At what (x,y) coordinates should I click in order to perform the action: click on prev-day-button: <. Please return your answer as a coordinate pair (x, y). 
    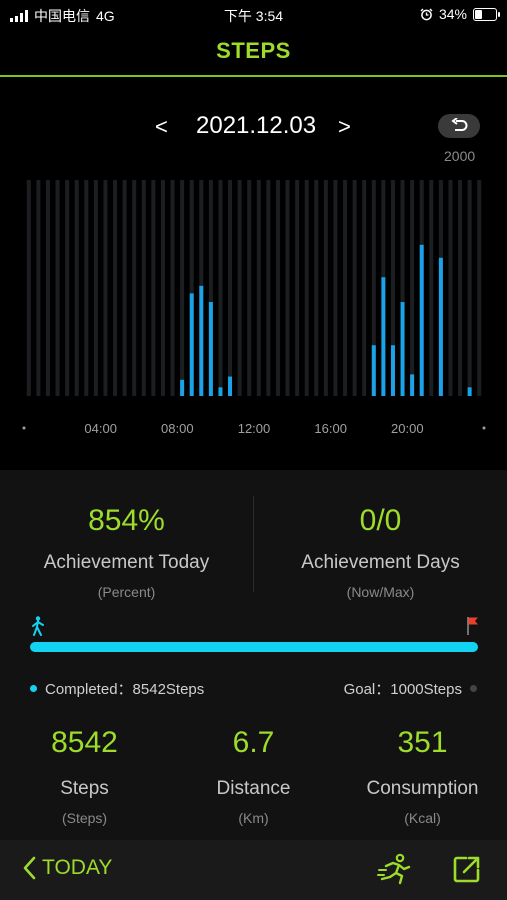
    Looking at the image, I should click on (161, 127).